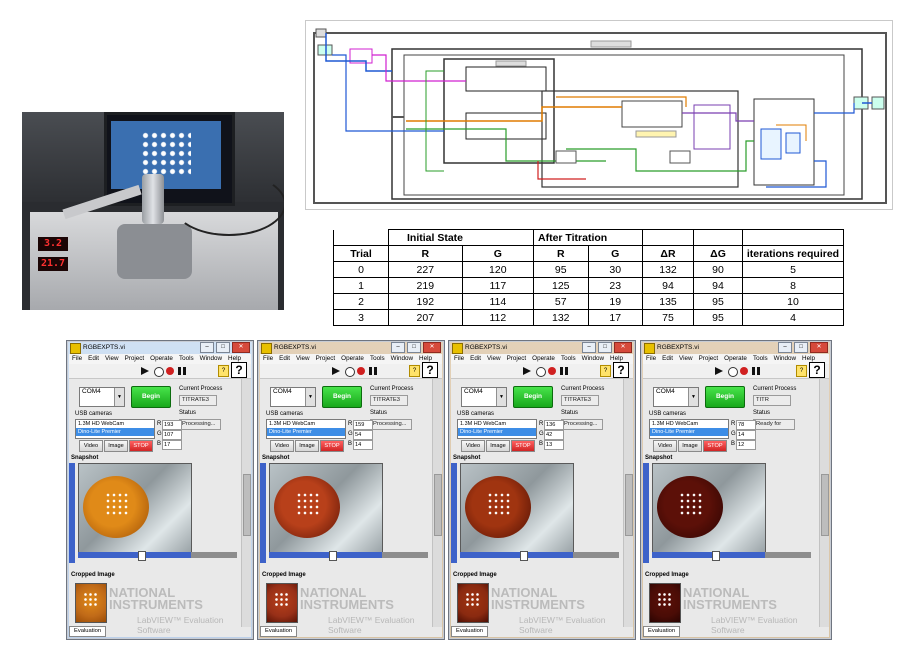 The image size is (916, 668). Describe the element at coordinates (651, 359) in the screenshot. I see `menu-item-file: File` at that location.